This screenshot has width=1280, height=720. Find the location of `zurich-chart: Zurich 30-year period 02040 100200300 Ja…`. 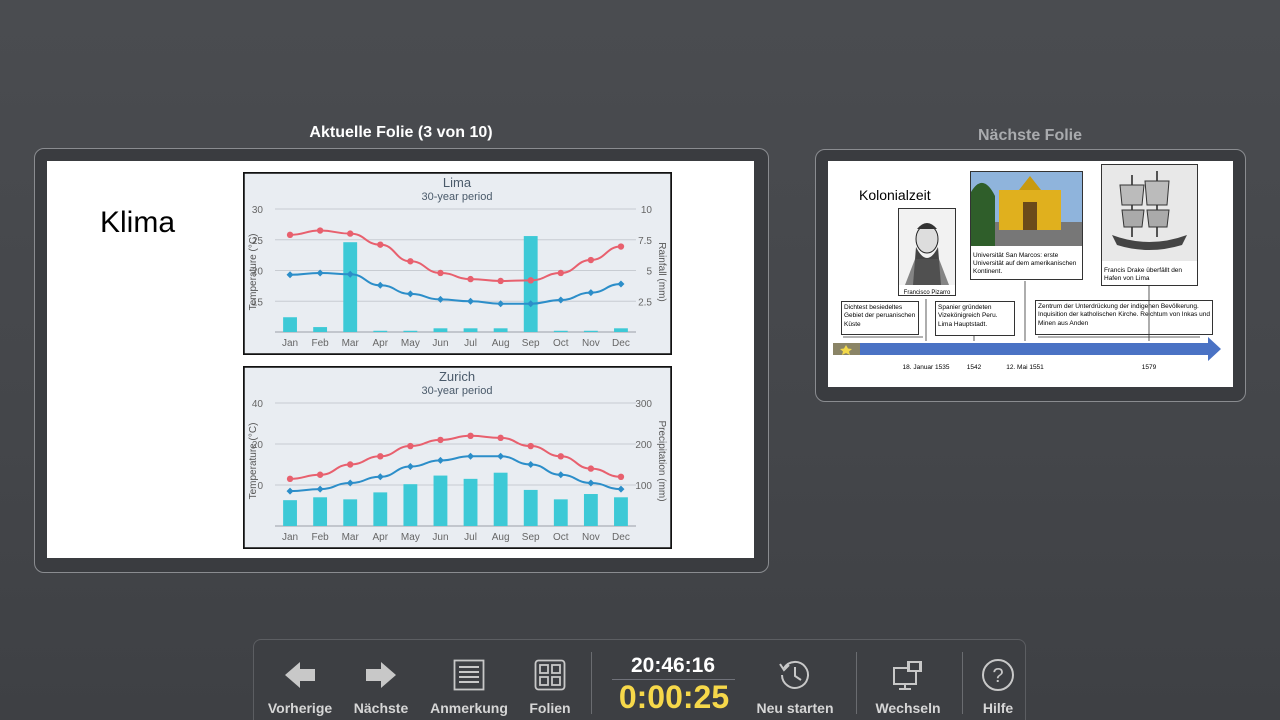

zurich-chart: Zurich 30-year period 02040 100200300 Ja… is located at coordinates (457, 457).